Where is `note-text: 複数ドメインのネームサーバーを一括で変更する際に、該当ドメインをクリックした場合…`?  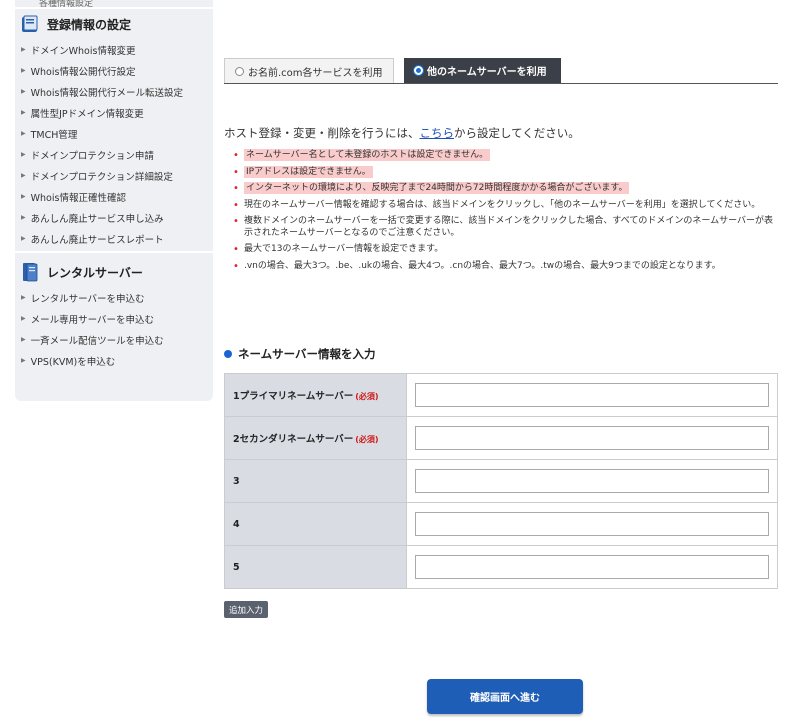
note-text: 複数ドメインのネームサーバーを一括で変更する際に、該当ドメインをクリックした場合… is located at coordinates (509, 227).